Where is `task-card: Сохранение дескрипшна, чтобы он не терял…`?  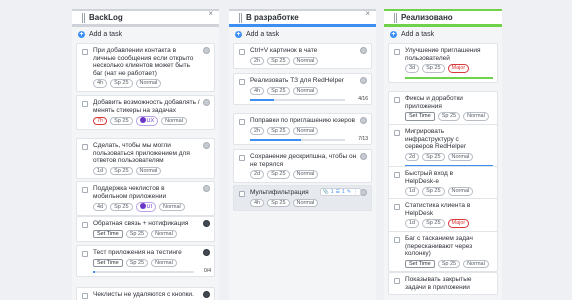 task-card: Сохранение дескрипшна, чтобы он не терял… is located at coordinates (302, 166).